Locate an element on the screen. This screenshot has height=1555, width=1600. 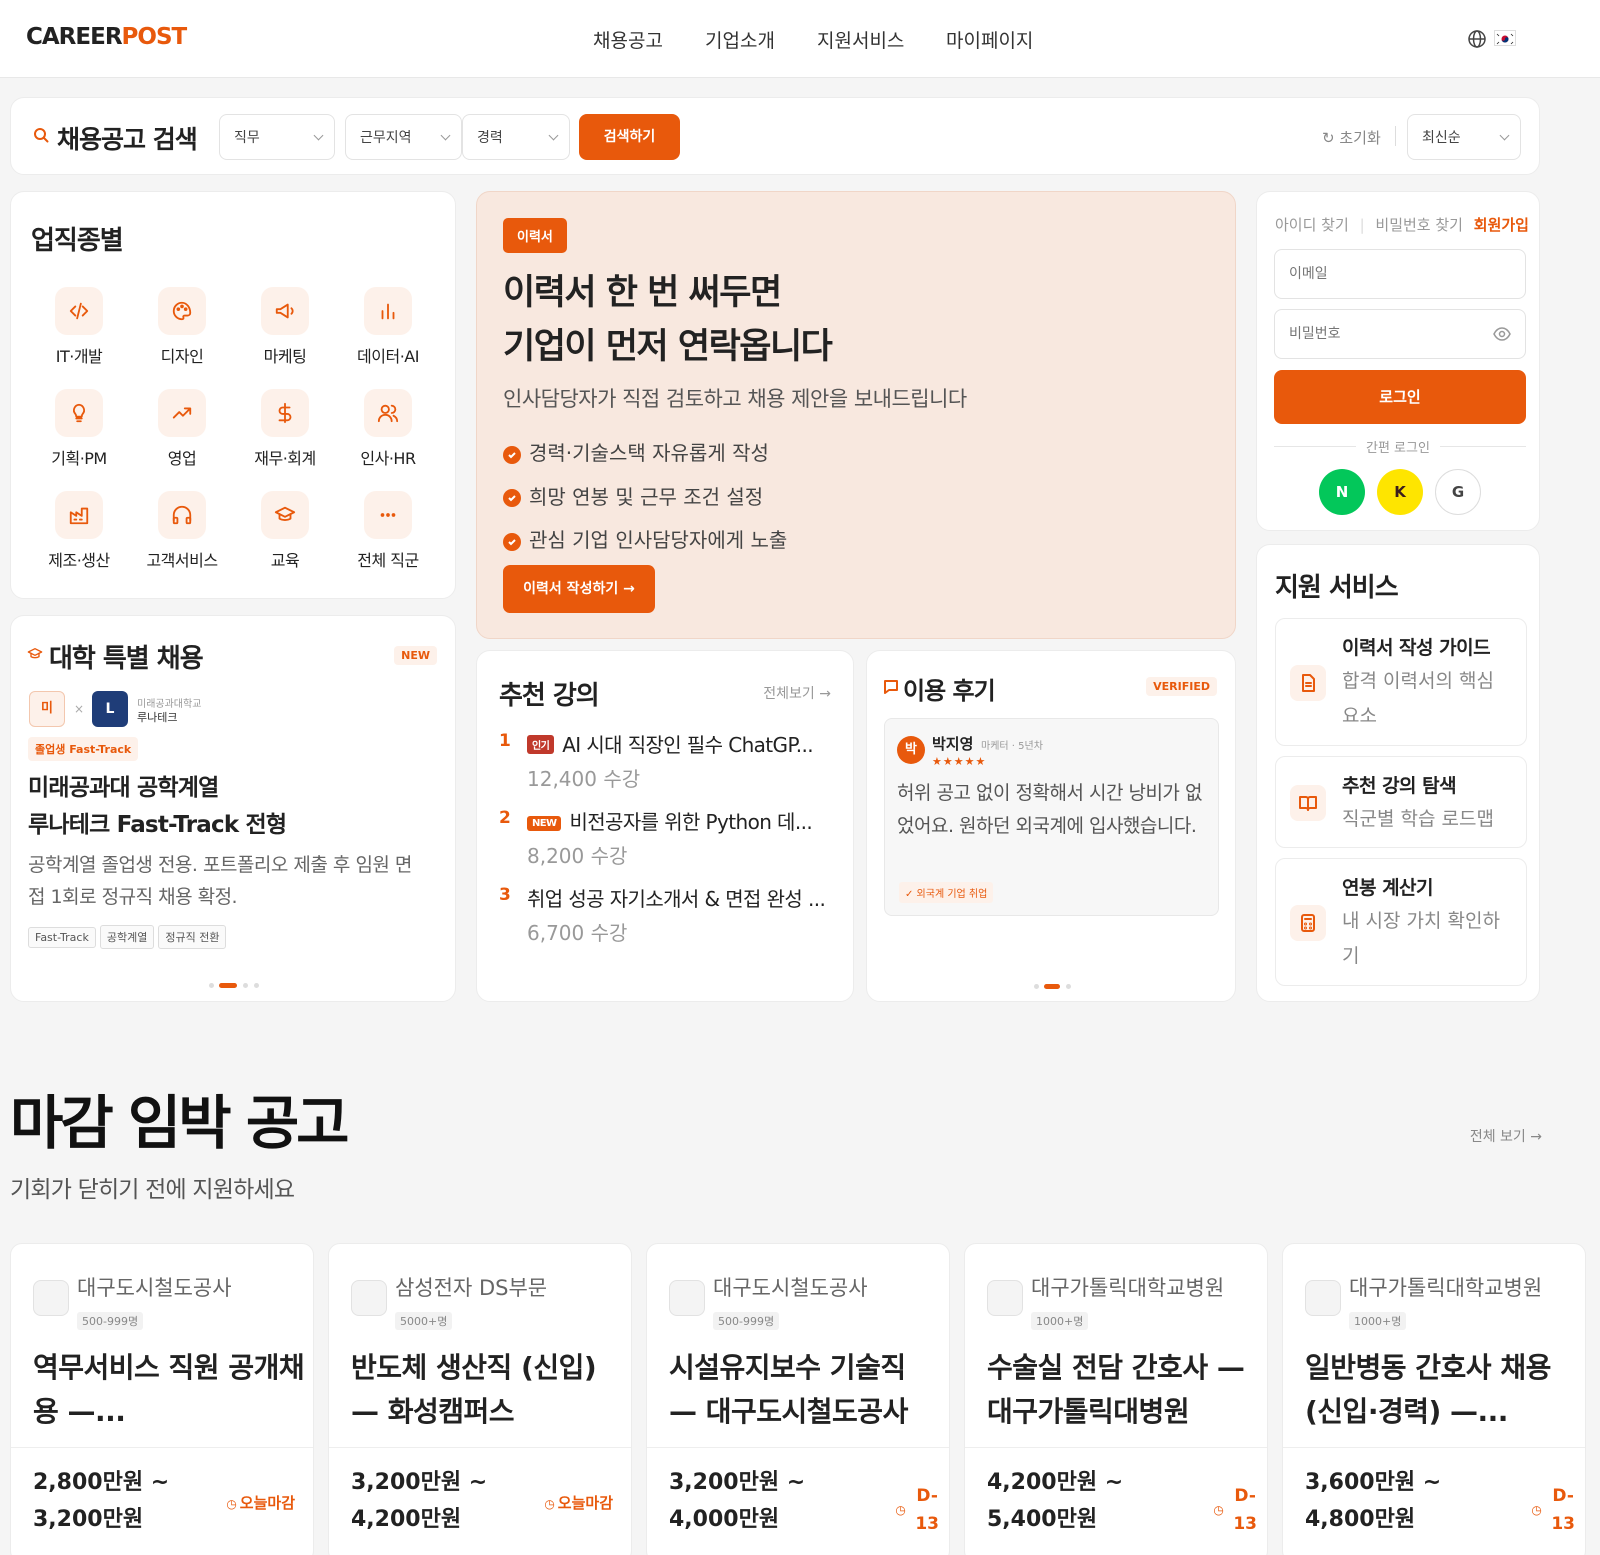
region-select: 근무지역 is located at coordinates (403, 137).